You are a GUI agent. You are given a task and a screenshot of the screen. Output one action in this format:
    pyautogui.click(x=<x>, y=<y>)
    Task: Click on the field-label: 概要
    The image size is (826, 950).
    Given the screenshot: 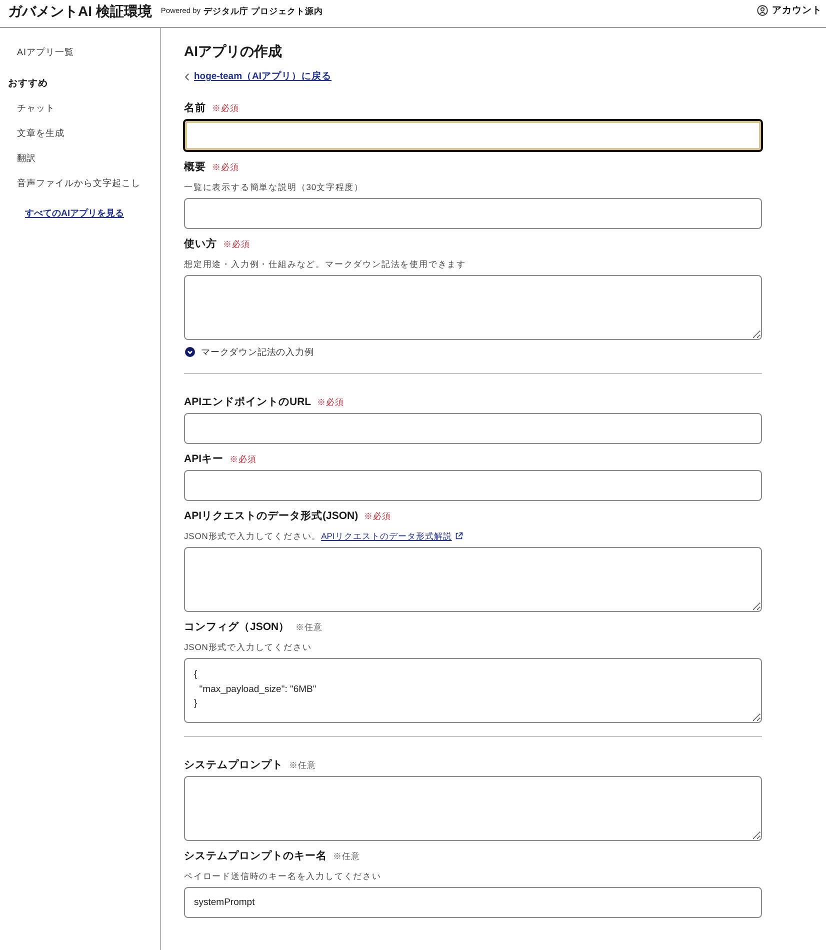 What is the action you would take?
    pyautogui.click(x=195, y=167)
    